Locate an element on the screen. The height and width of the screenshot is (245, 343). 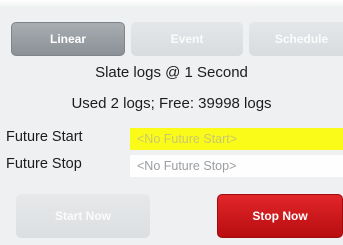
tab-linear: Linear is located at coordinates (68, 39).